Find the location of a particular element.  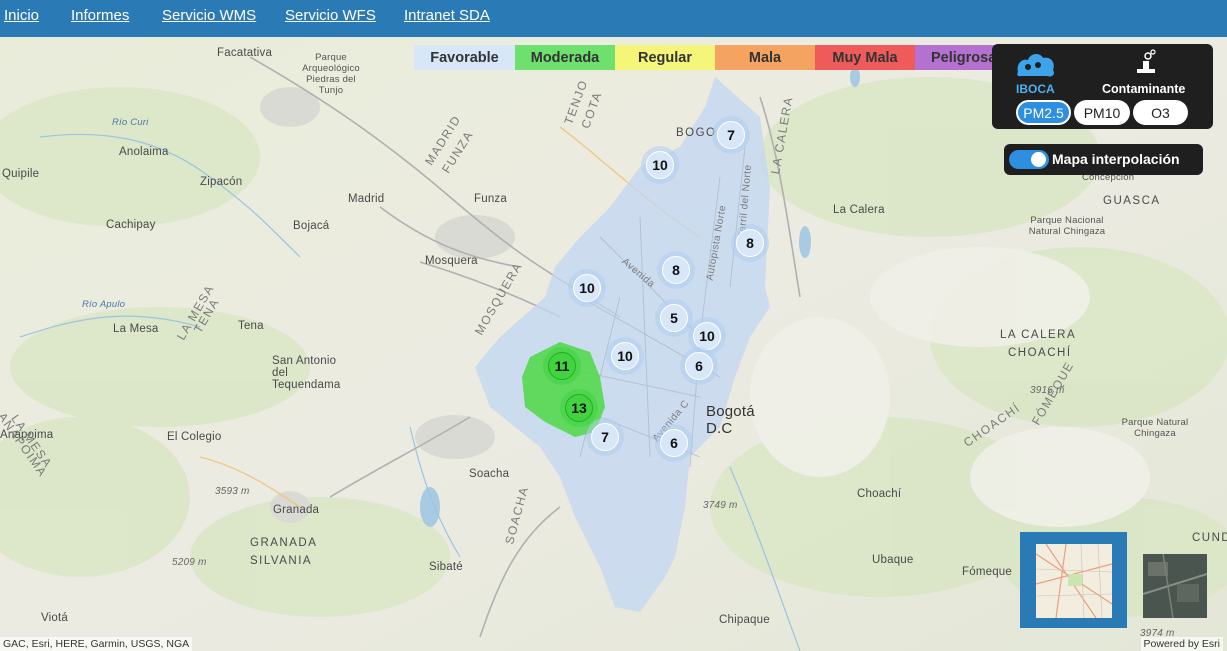

label-tena: Tena is located at coordinates (251, 326).